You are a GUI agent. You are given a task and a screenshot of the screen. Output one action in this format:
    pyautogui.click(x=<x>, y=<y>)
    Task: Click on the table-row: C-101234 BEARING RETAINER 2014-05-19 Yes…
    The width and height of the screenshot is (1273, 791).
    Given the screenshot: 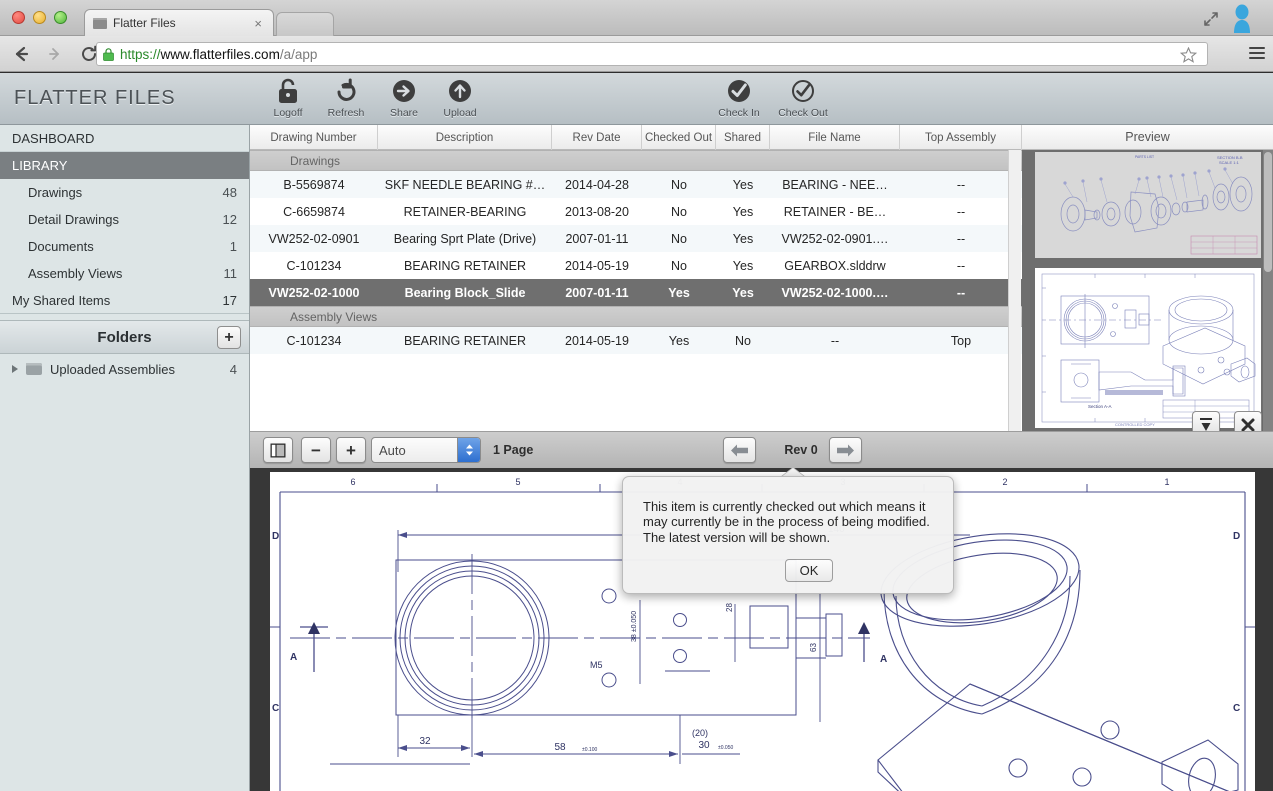 What is the action you would take?
    pyautogui.click(x=636, y=340)
    